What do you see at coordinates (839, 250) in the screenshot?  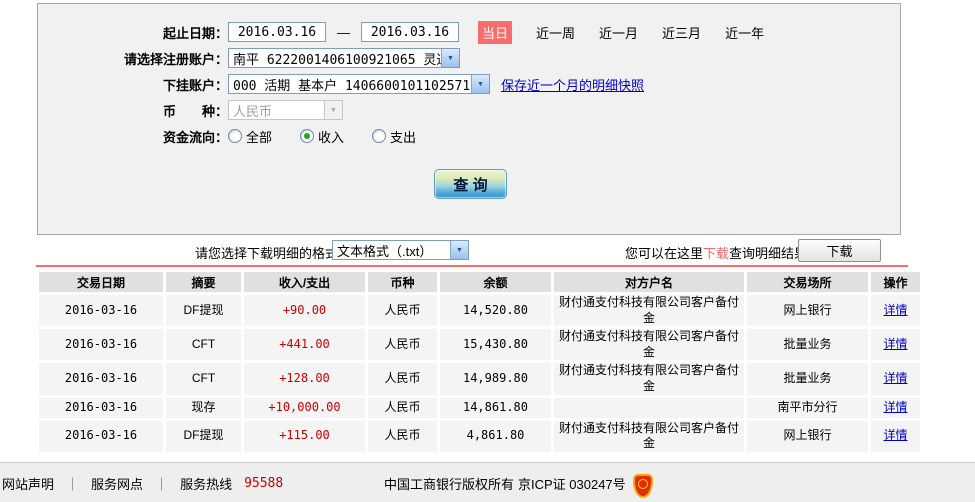 I see `download-button: 下载` at bounding box center [839, 250].